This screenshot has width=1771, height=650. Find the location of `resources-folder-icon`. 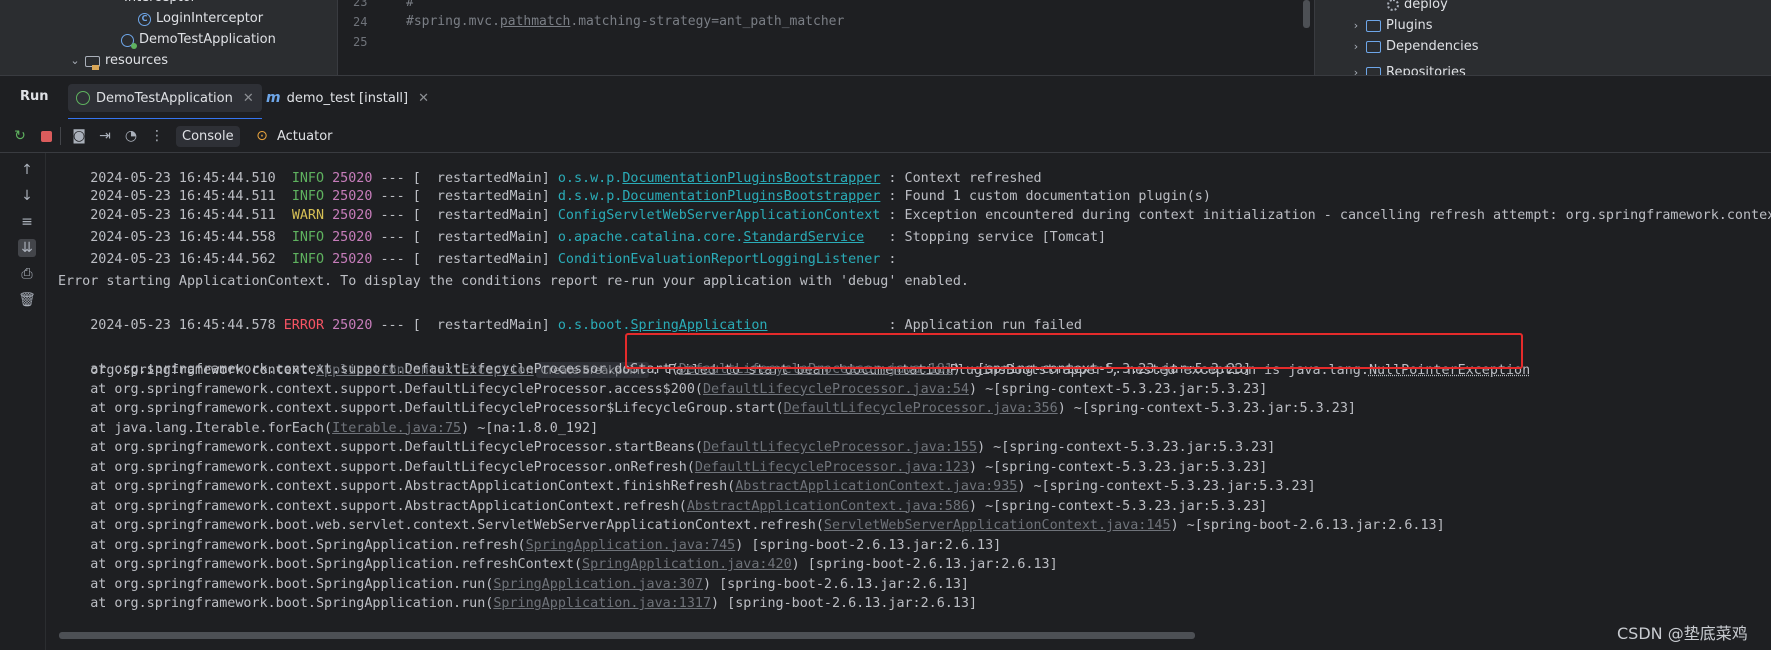

resources-folder-icon is located at coordinates (92, 62).